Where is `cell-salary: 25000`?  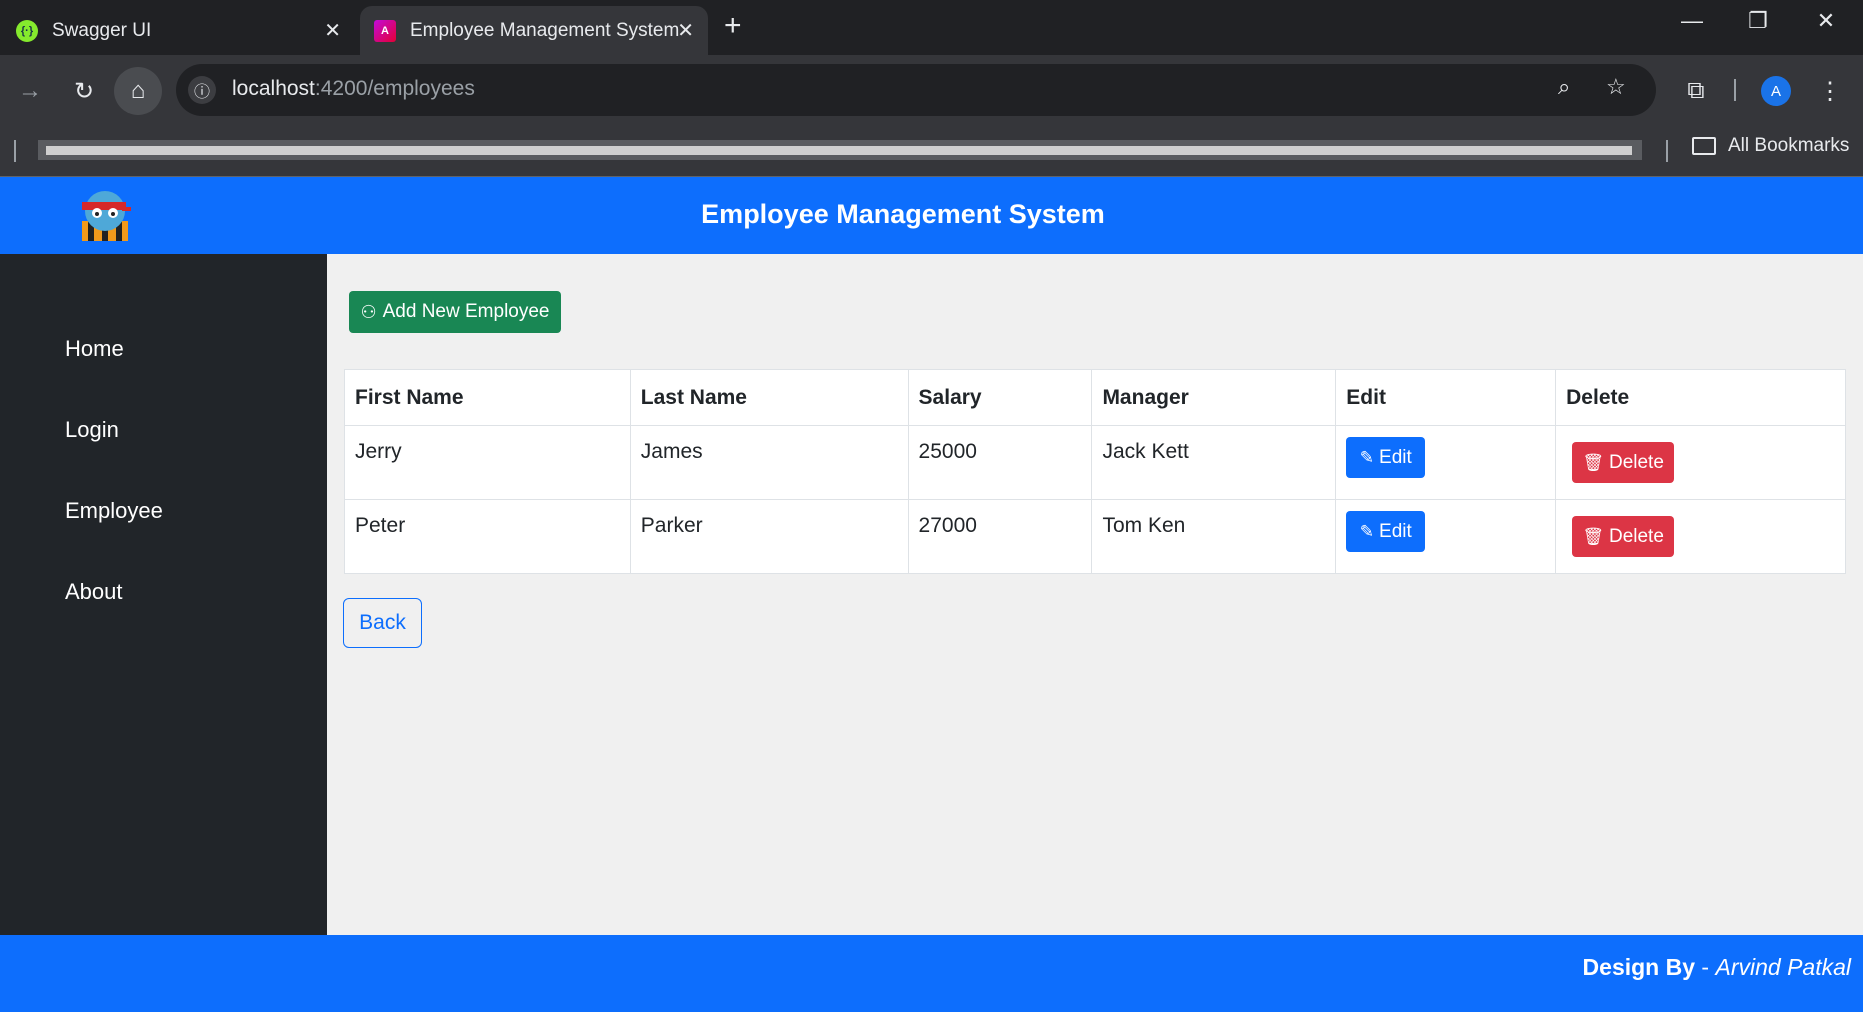
cell-salary: 25000 is located at coordinates (1000, 462).